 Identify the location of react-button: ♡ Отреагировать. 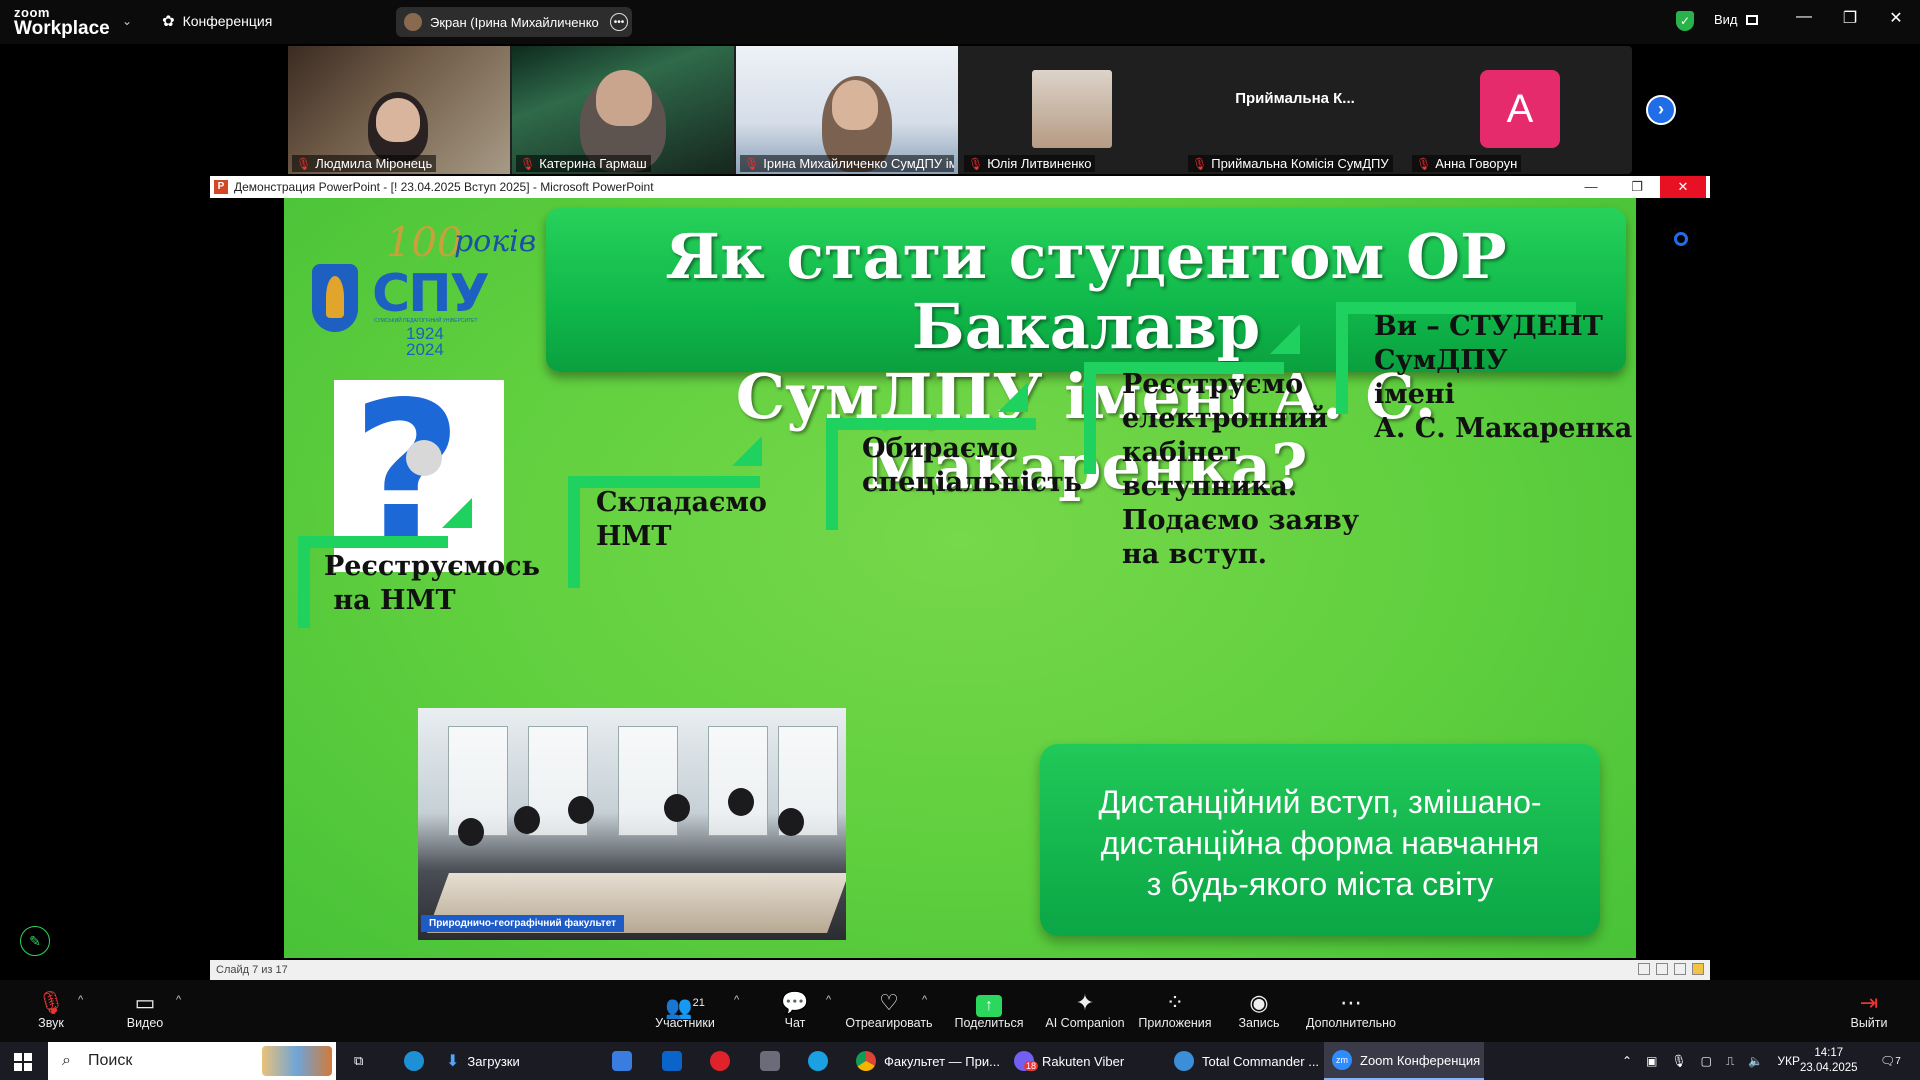
(889, 1010).